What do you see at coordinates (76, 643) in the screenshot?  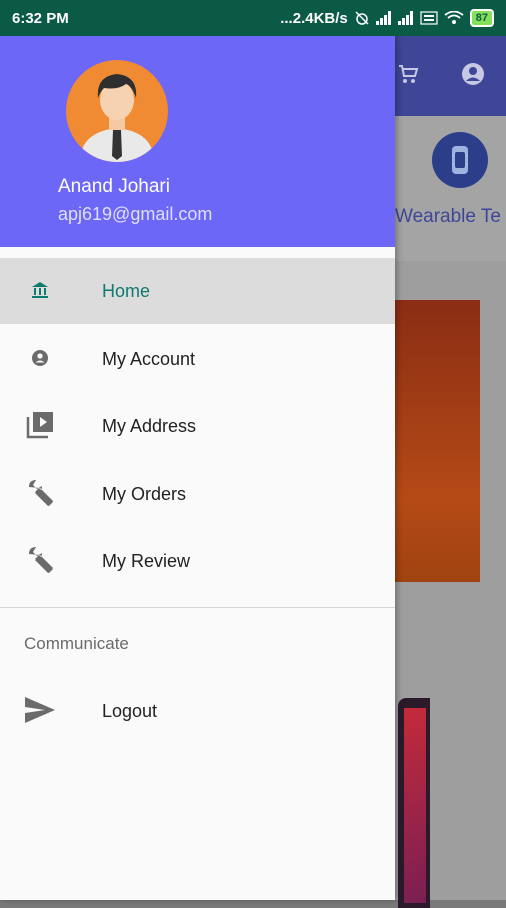 I see `section-header: Communicate` at bounding box center [76, 643].